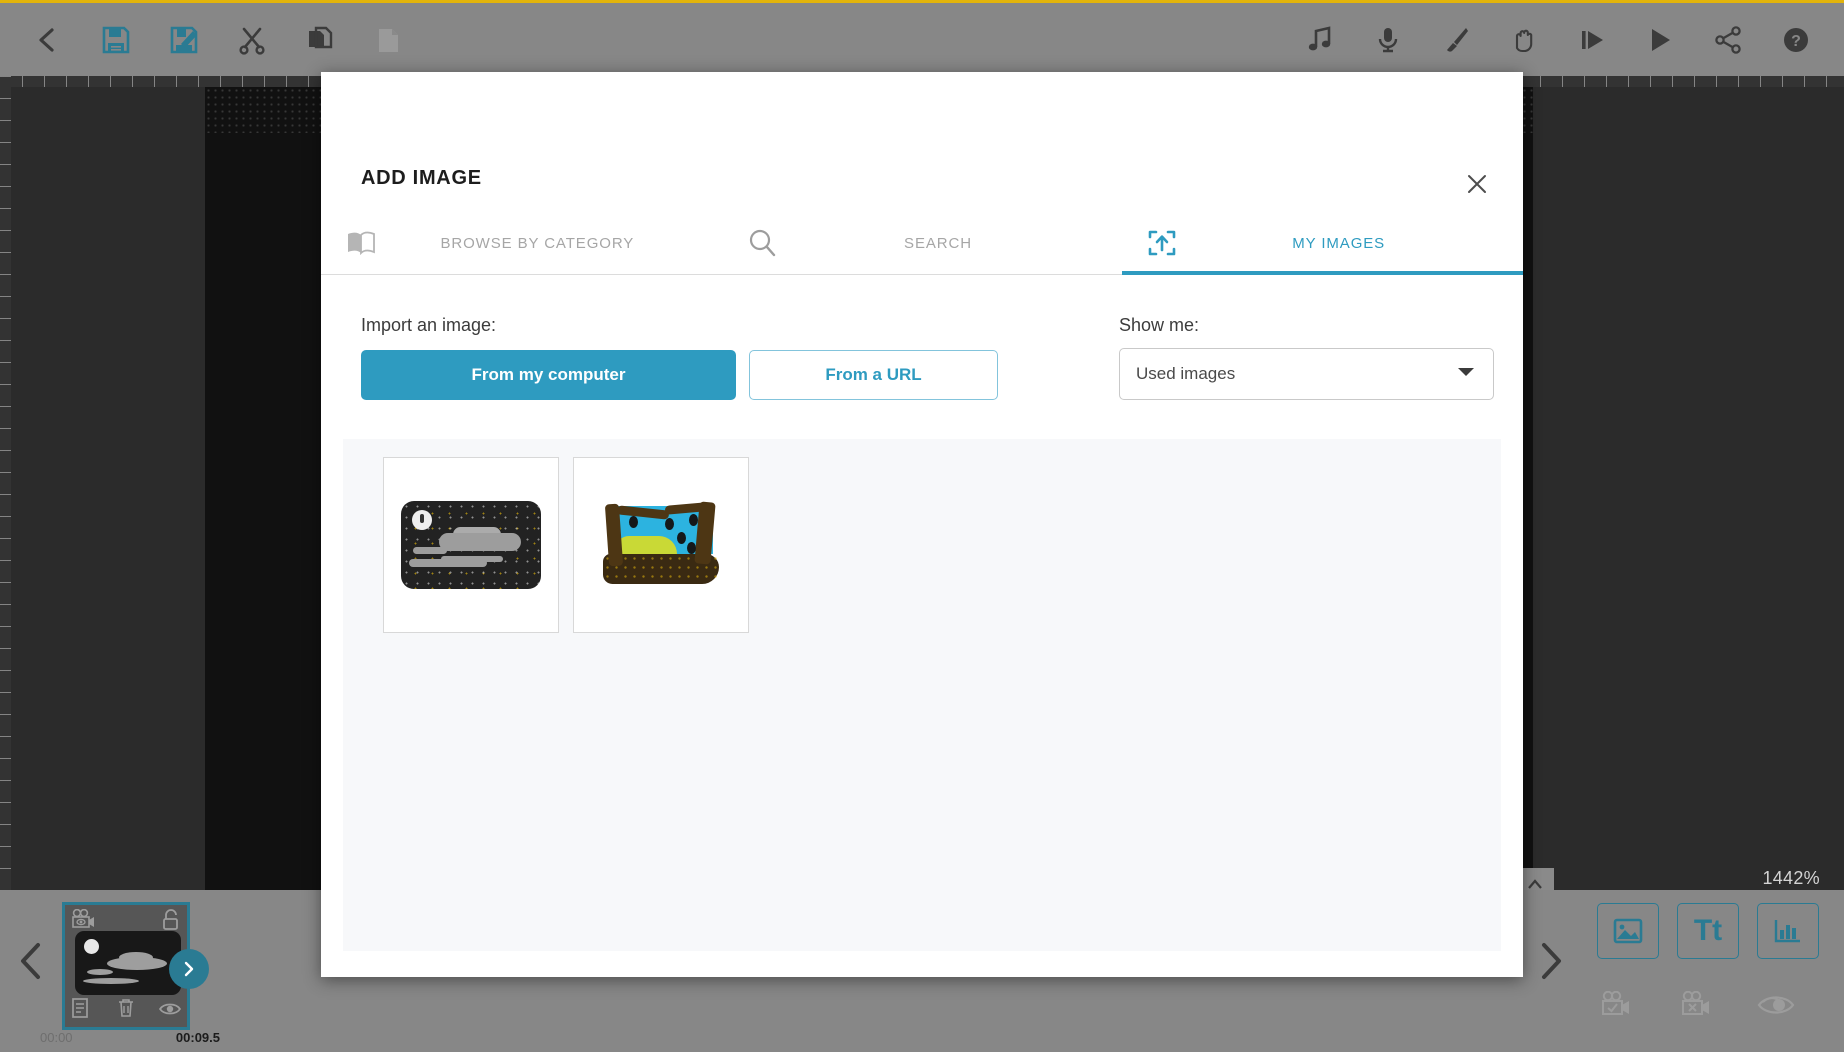  I want to click on hand-icon, so click(1524, 40).